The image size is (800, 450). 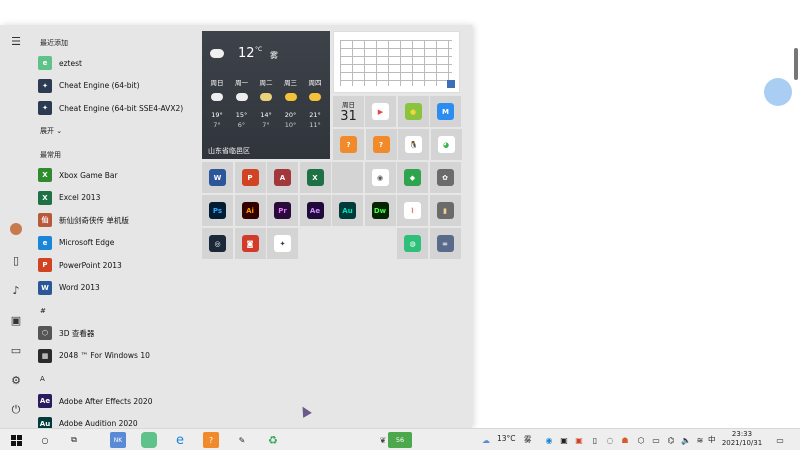 I want to click on app-tile: ⌇, so click(x=412, y=210).